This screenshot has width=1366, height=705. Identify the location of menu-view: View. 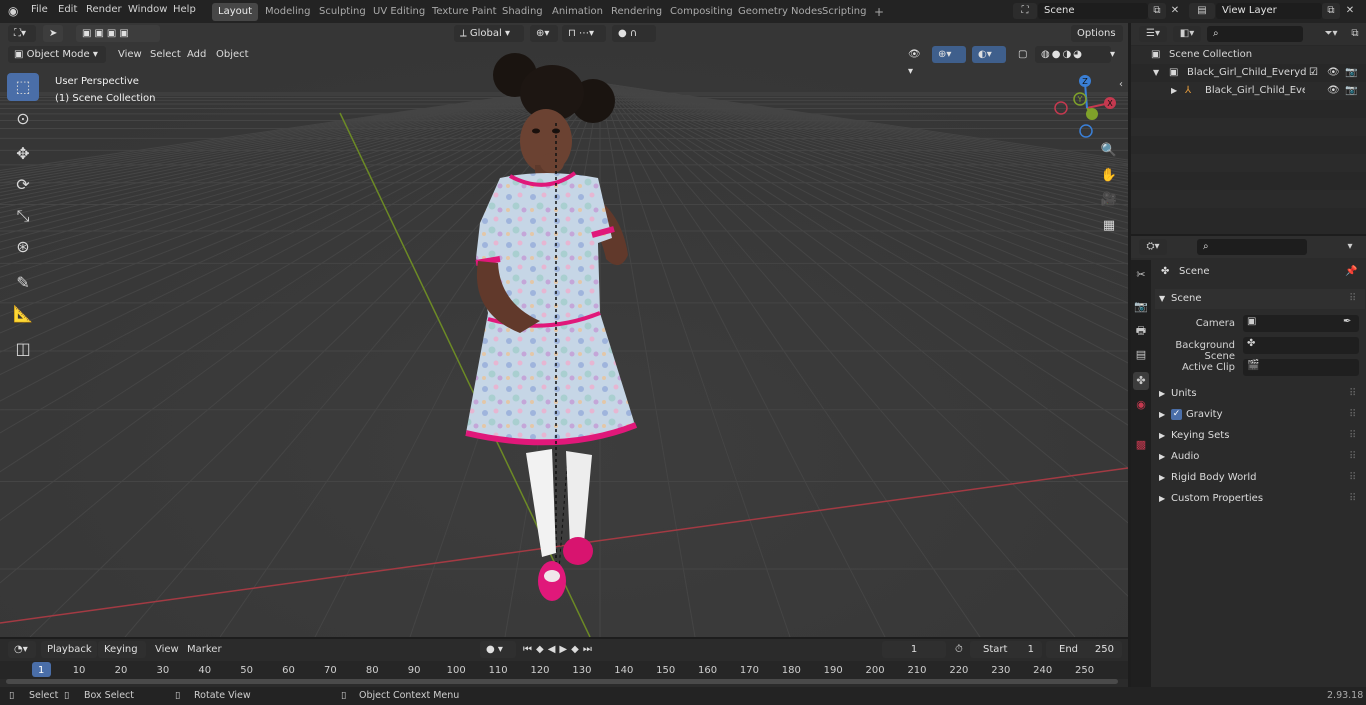
(130, 54).